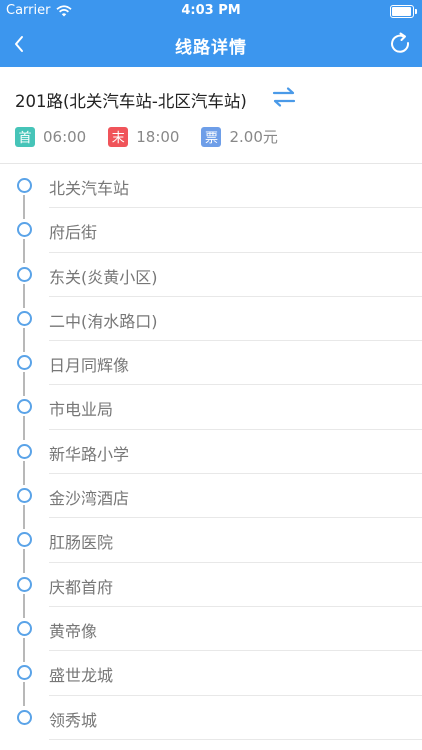 This screenshot has width=422, height=750. I want to click on stop-item: 盛世龙城, so click(211, 679).